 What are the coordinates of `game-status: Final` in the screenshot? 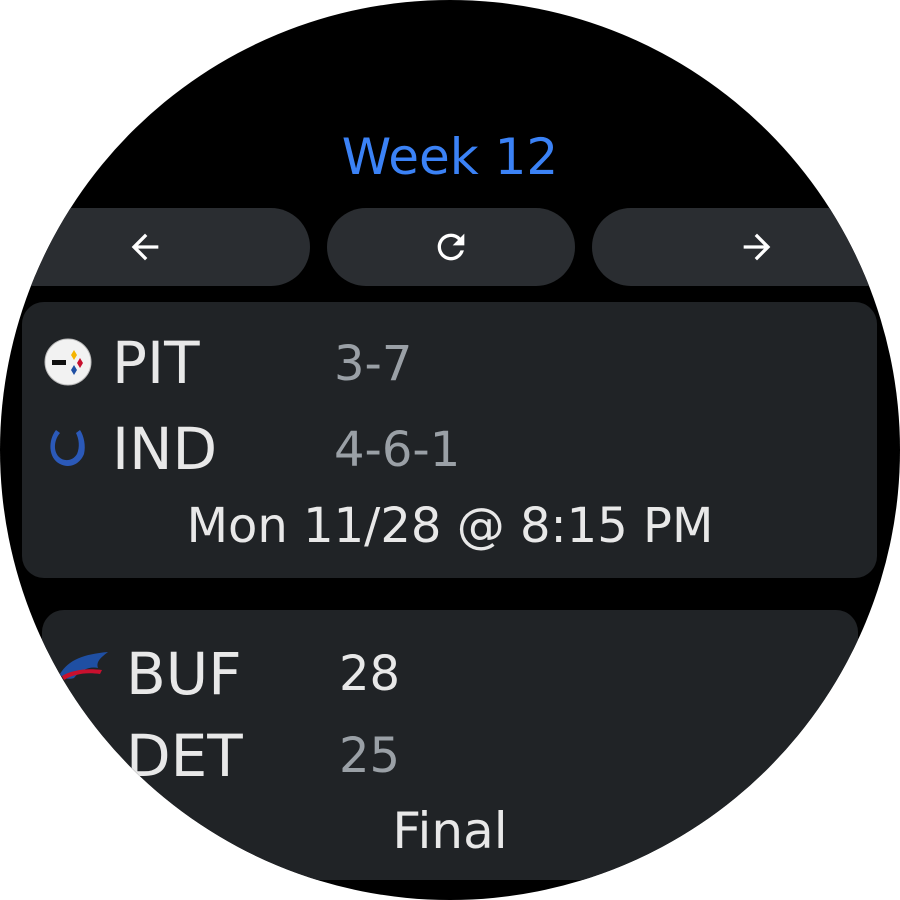 It's located at (450, 831).